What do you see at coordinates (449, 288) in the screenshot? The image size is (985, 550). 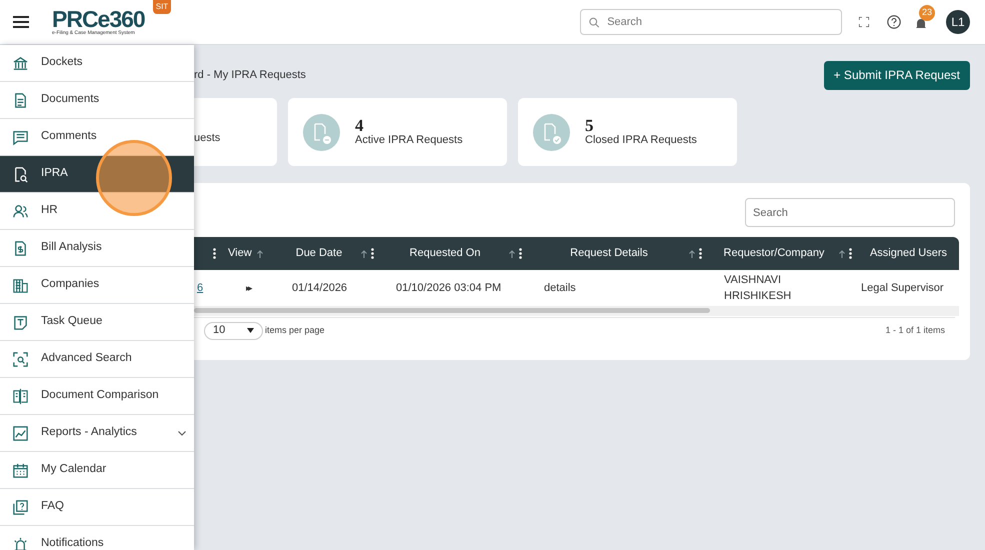 I see `table-cell: 01/10/2026 03:04 PM` at bounding box center [449, 288].